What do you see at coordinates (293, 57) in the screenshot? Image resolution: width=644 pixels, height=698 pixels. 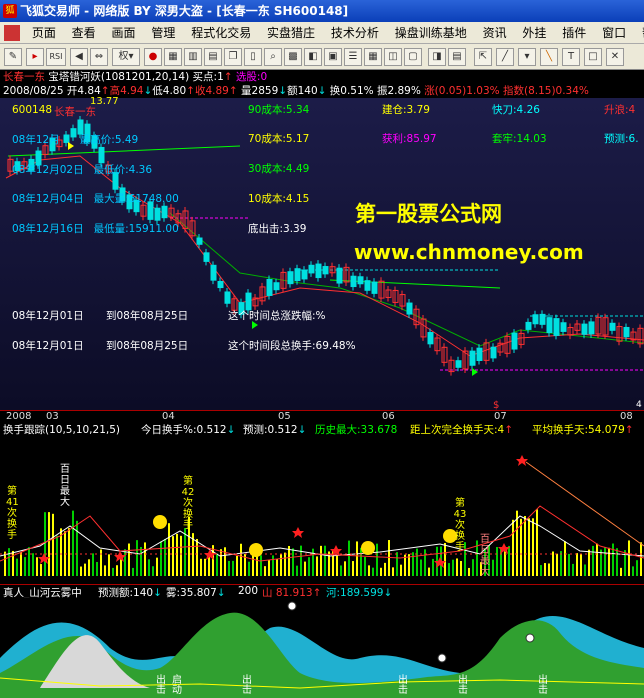 I see `table-icon: ▩` at bounding box center [293, 57].